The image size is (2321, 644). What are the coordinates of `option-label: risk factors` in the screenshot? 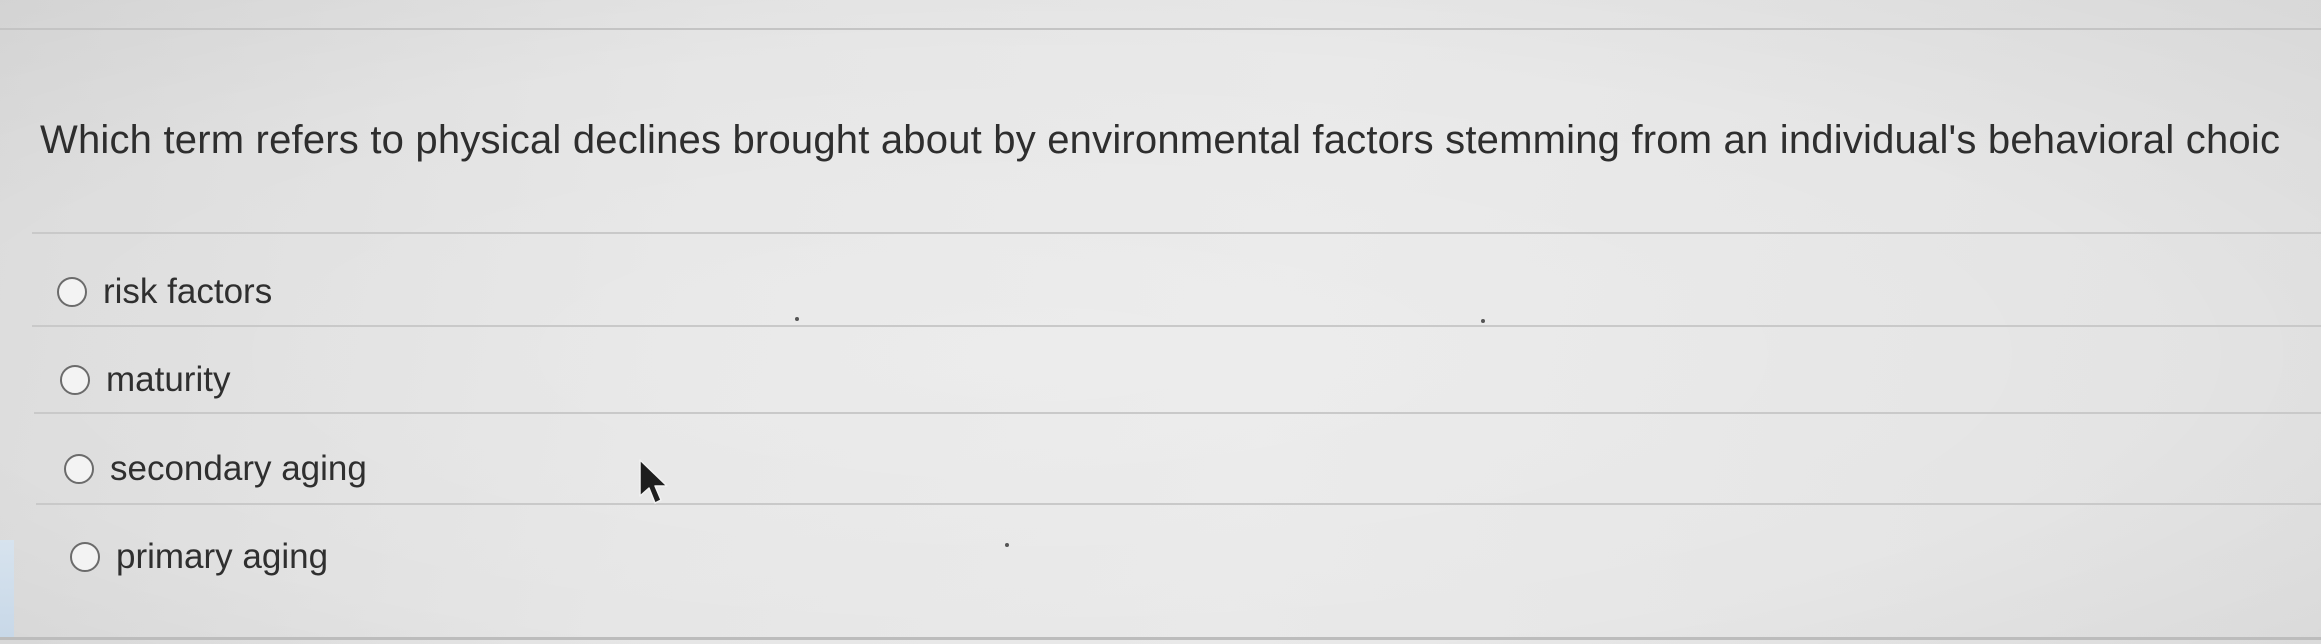 It's located at (188, 291).